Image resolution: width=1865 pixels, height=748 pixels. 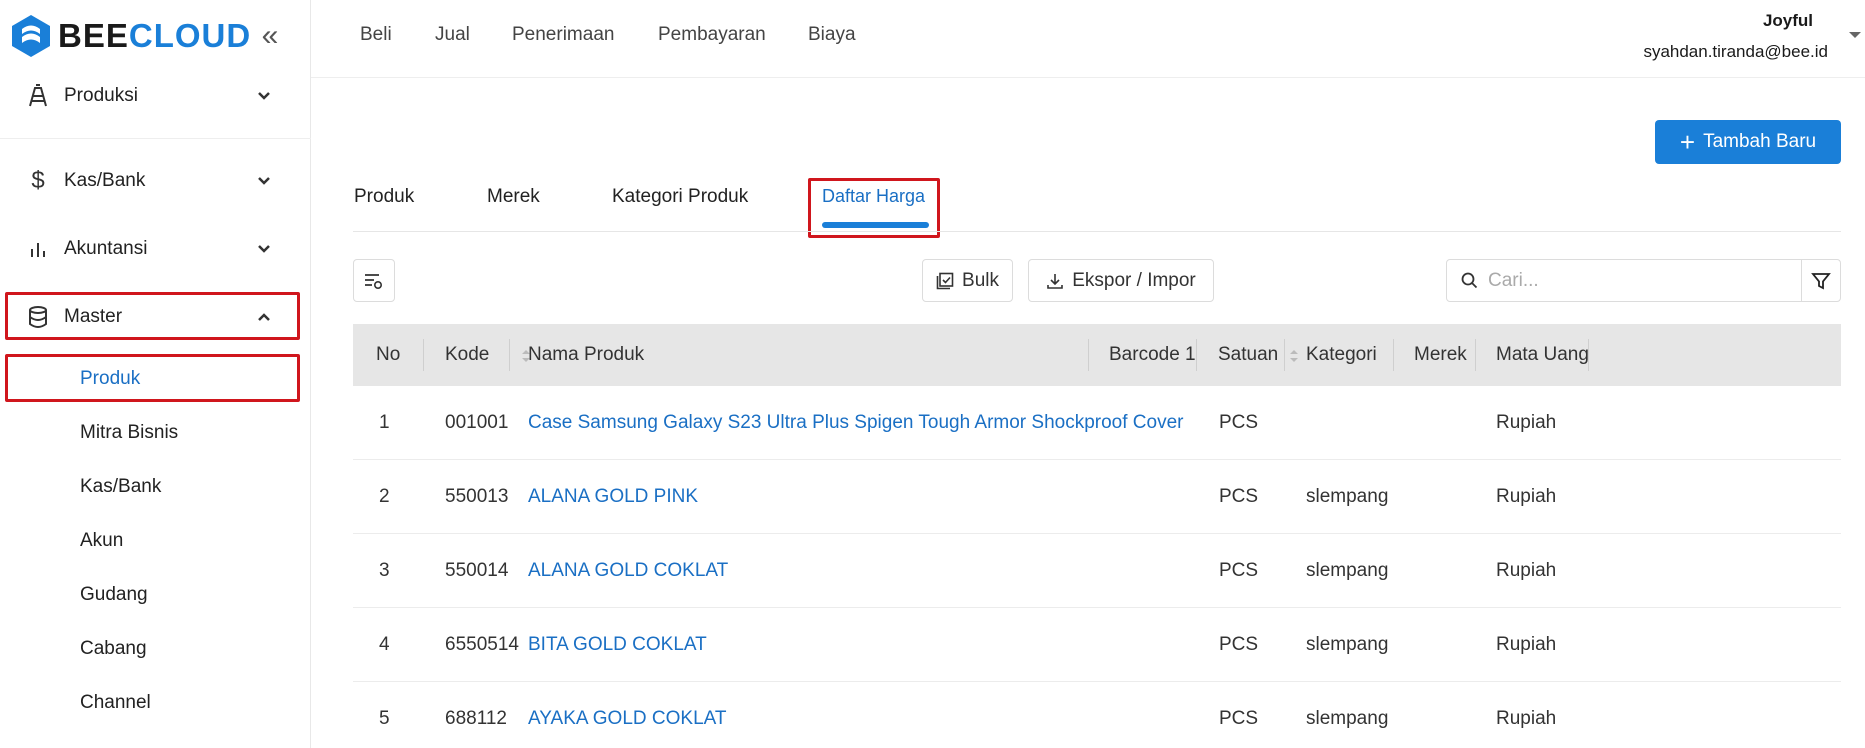 I want to click on topnav-biaya: Biaya, so click(x=832, y=35).